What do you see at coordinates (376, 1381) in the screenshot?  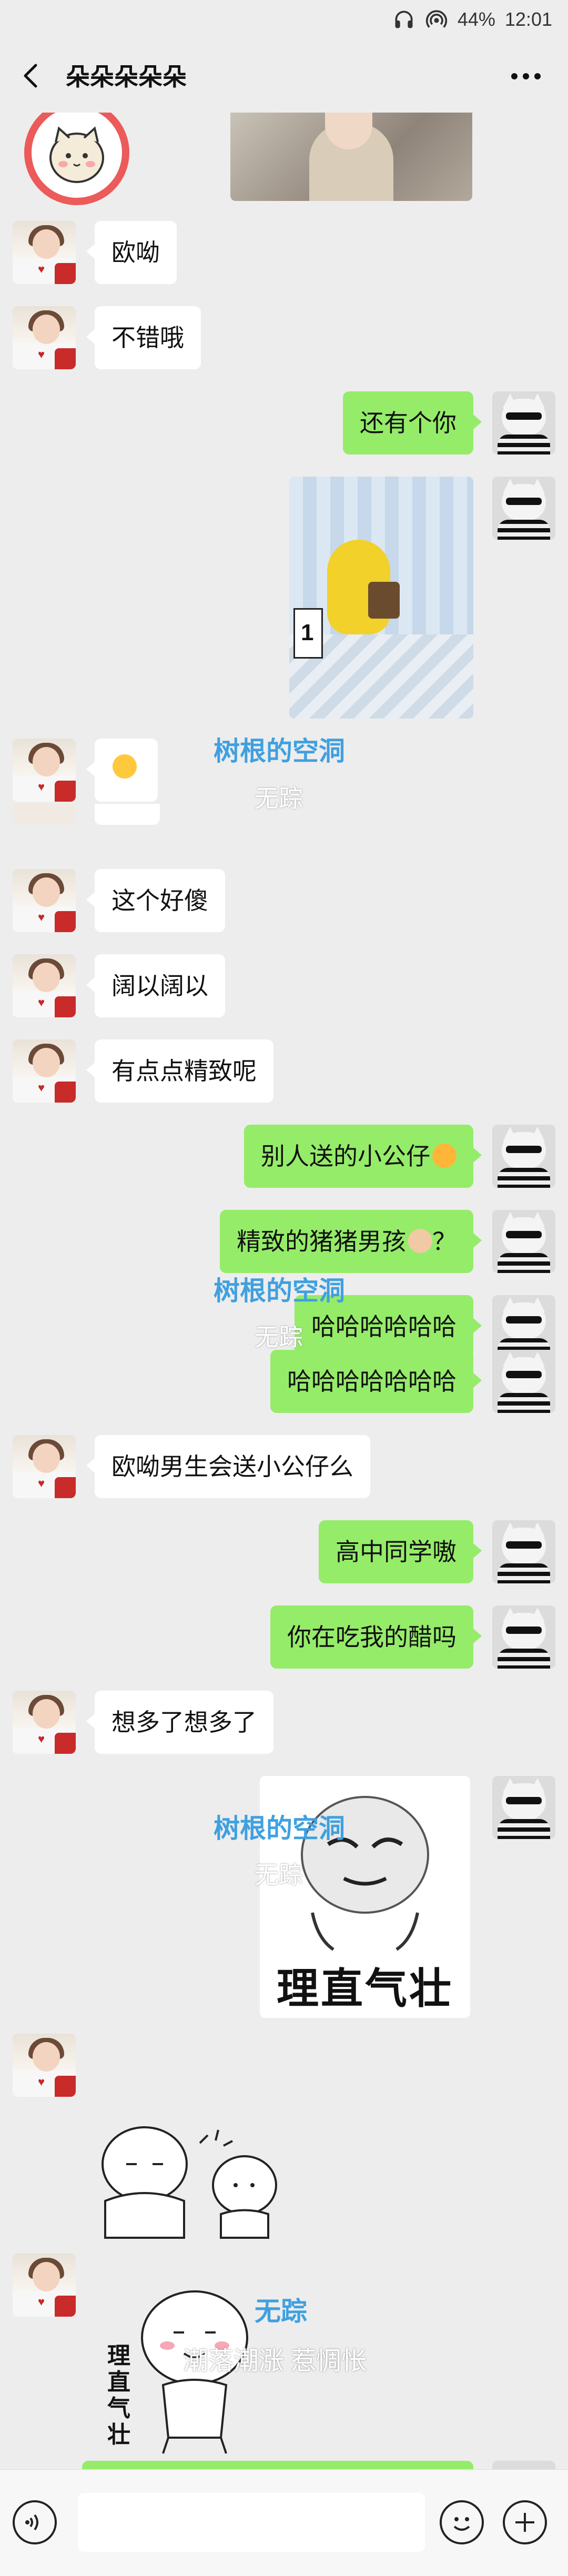 I see `message-bubble-outgoing: 哈哈哈哈哈哈哈` at bounding box center [376, 1381].